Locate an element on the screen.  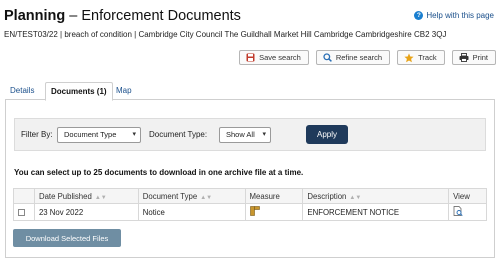
filter-by-label: Filter By: is located at coordinates (37, 134).